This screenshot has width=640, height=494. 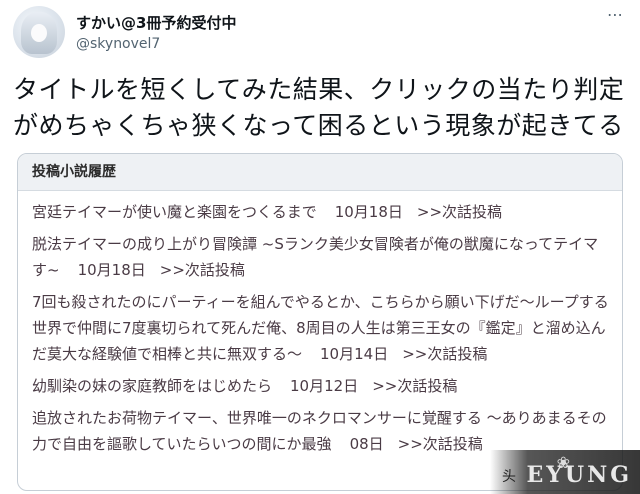 I want to click on novel-title-link: 幼馴染の妹の家庭教師をはじめたら, so click(x=152, y=386).